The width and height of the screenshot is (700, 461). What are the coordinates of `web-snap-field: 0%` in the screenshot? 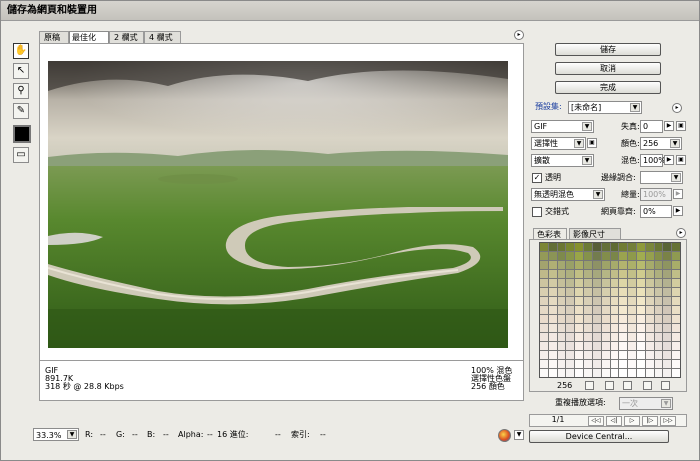 It's located at (656, 211).